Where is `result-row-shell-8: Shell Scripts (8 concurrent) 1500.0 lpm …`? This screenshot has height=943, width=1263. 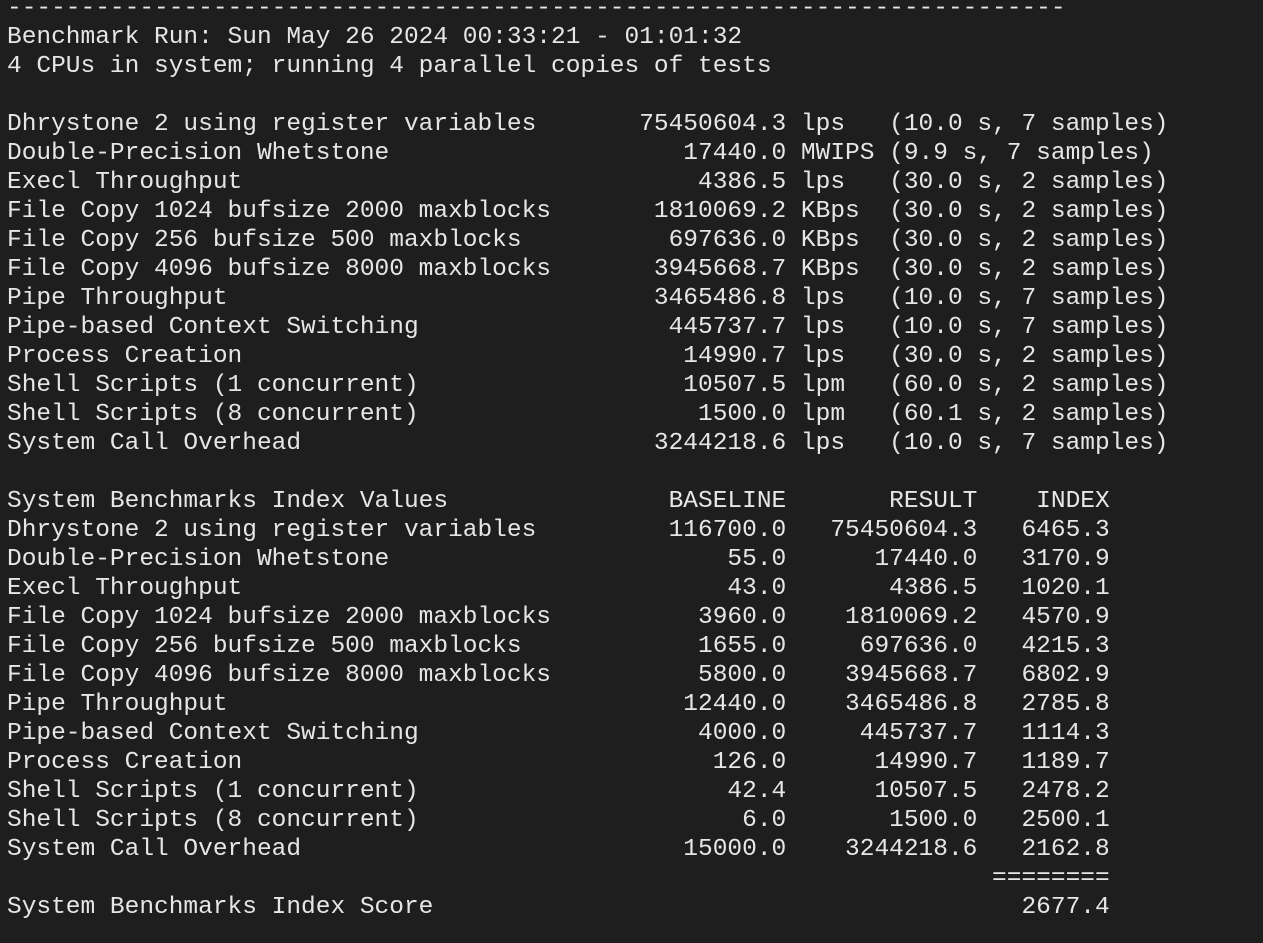
result-row-shell-8: Shell Scripts (8 concurrent) 1500.0 lpm … is located at coordinates (588, 414).